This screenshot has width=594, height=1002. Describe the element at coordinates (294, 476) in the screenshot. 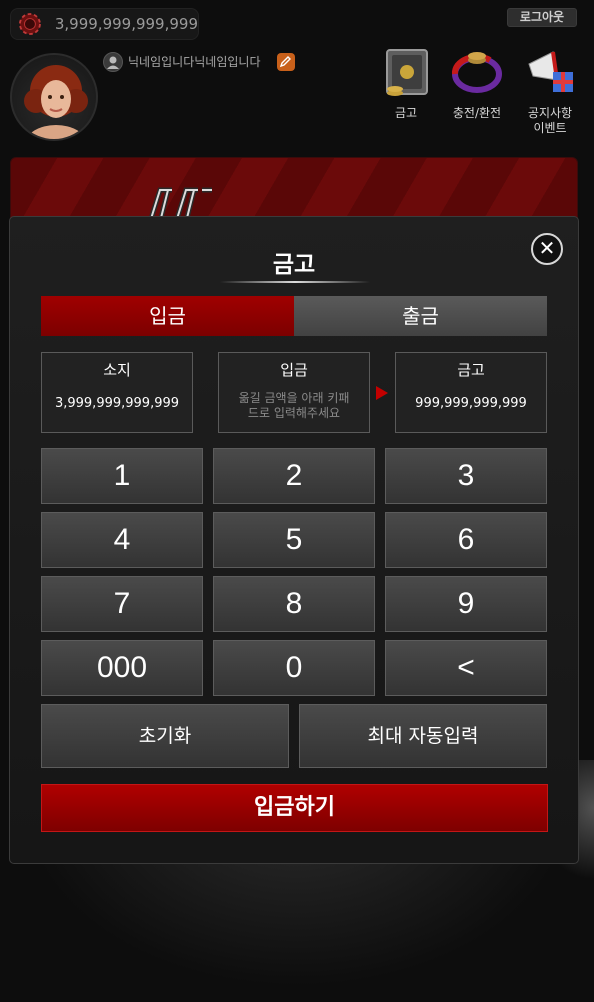

I see `key-2: 2` at that location.